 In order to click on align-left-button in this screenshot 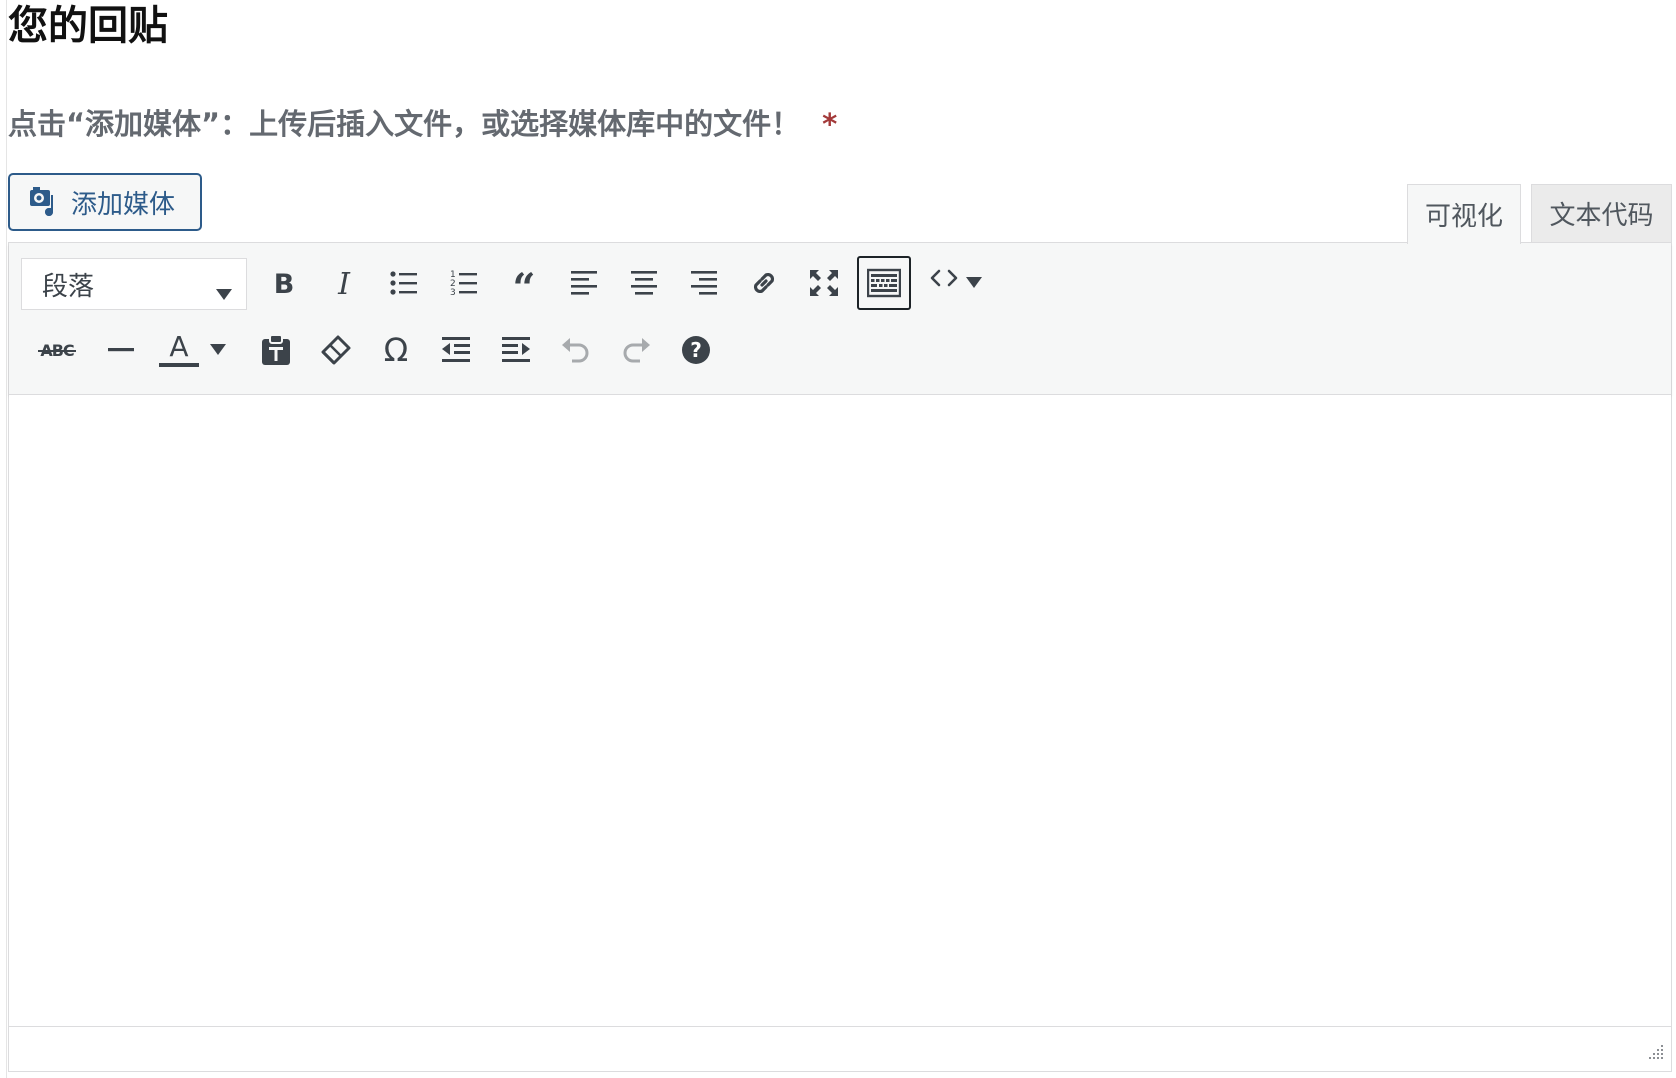, I will do `click(584, 283)`.